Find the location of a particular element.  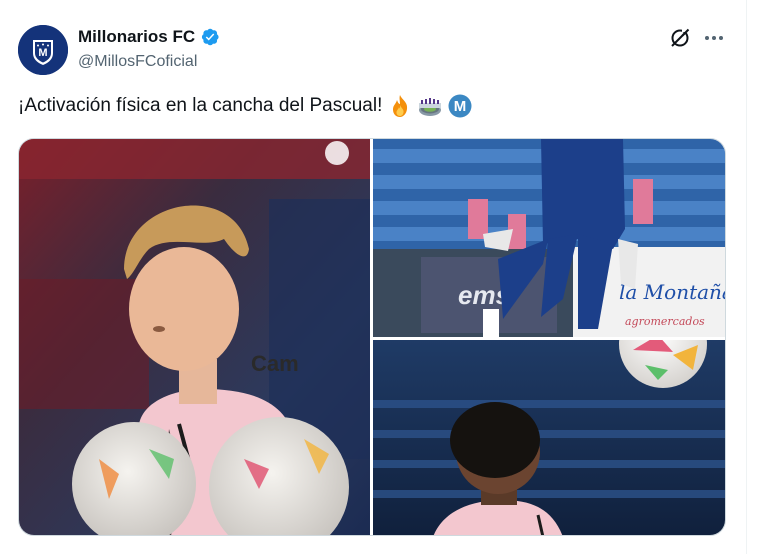

author-name-row: Millonarios FC is located at coordinates (149, 37).